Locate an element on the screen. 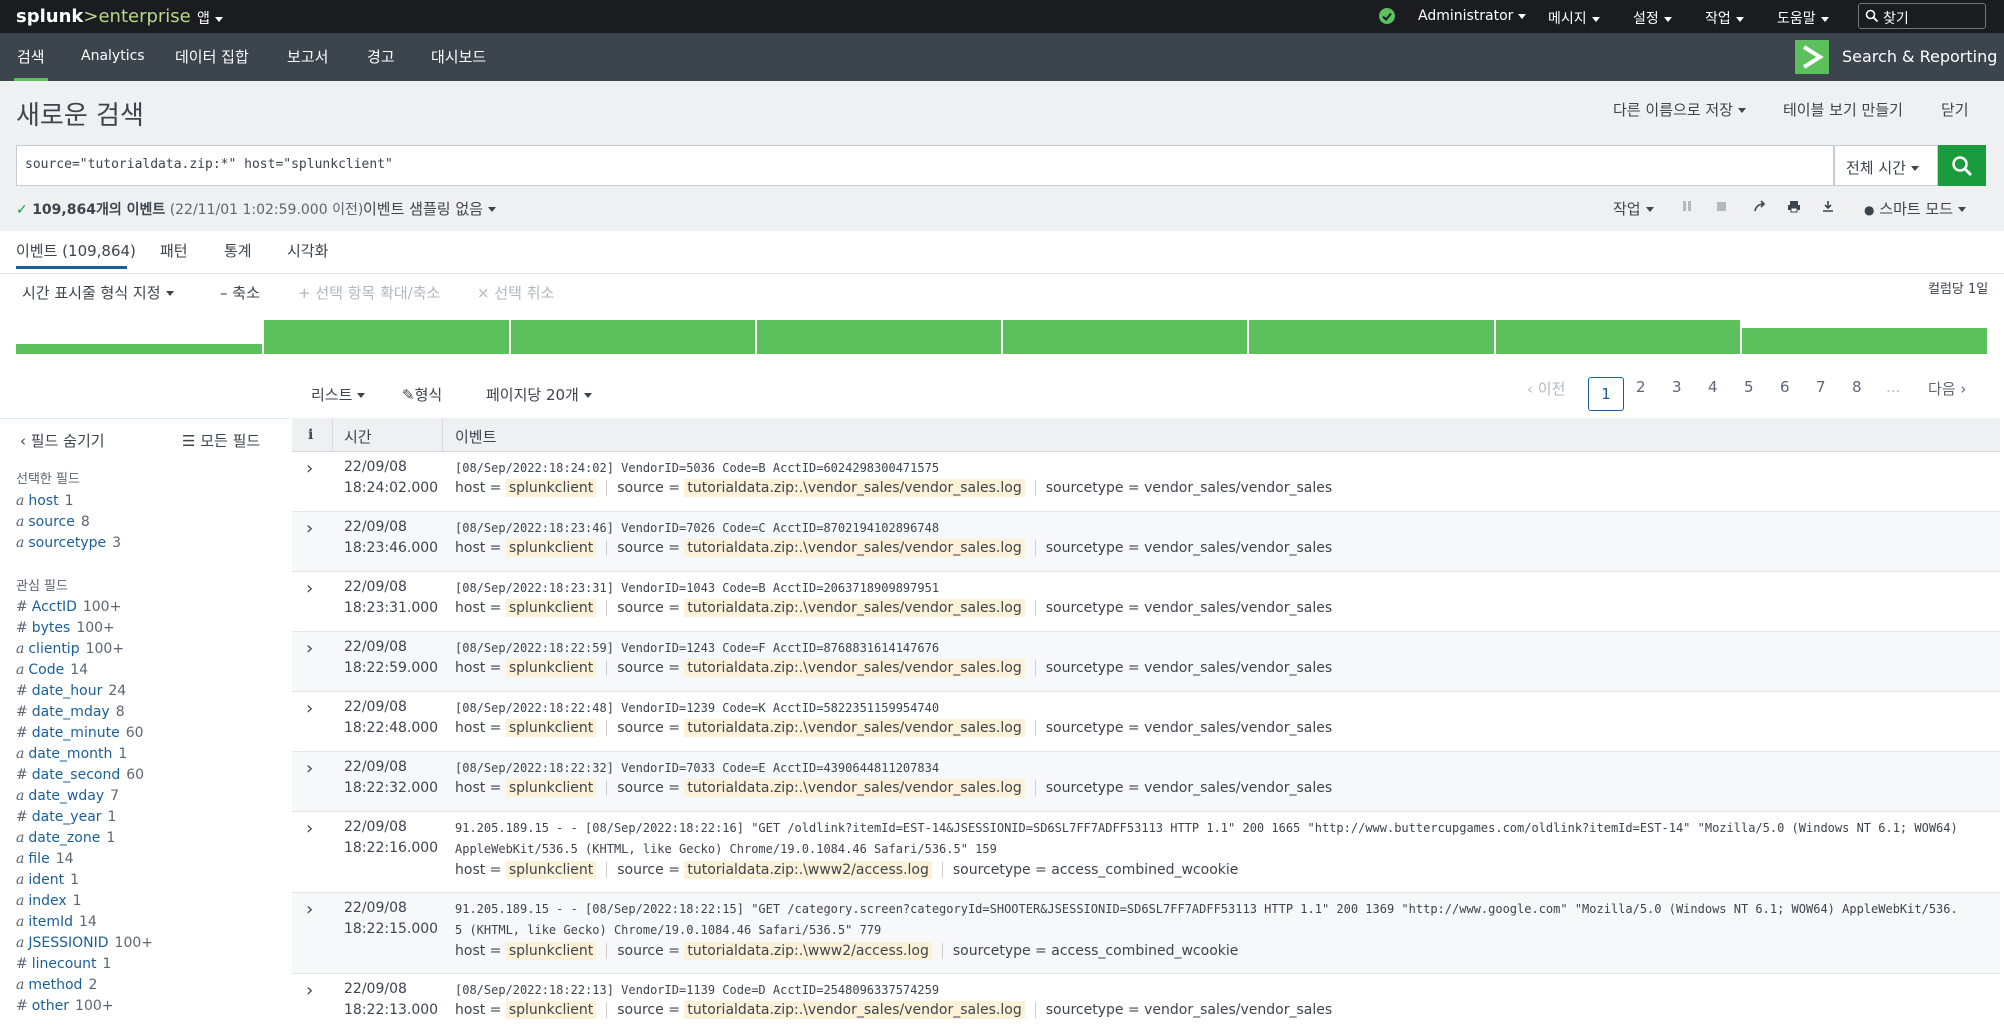  messages-menu: 메시지 is located at coordinates (1574, 18).